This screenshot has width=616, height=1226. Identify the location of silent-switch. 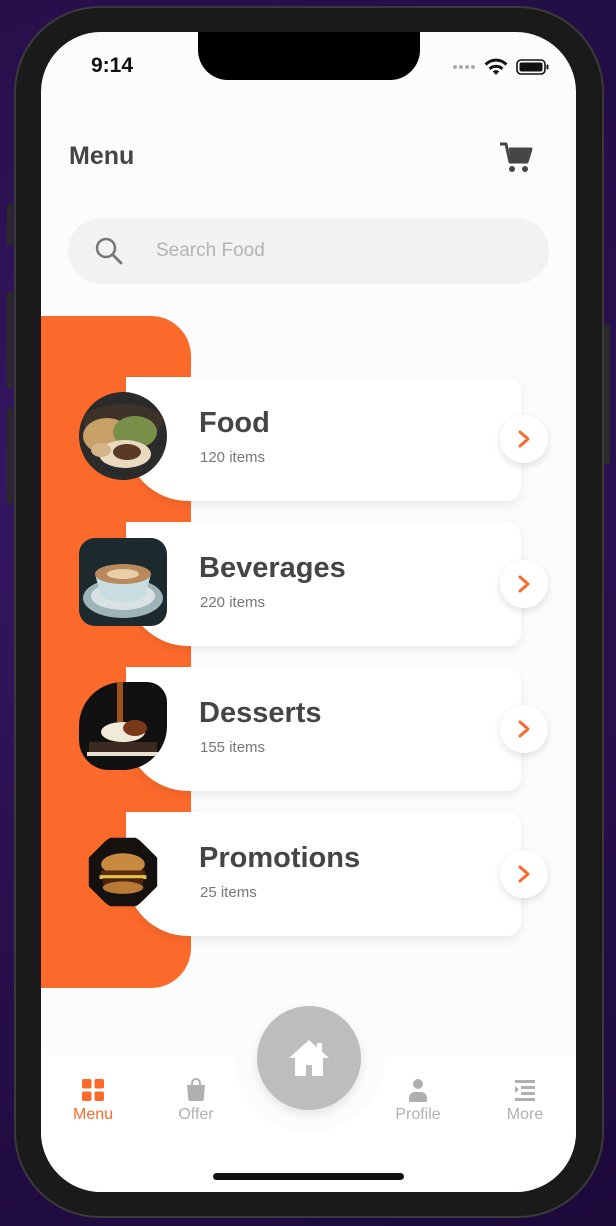
(10, 225).